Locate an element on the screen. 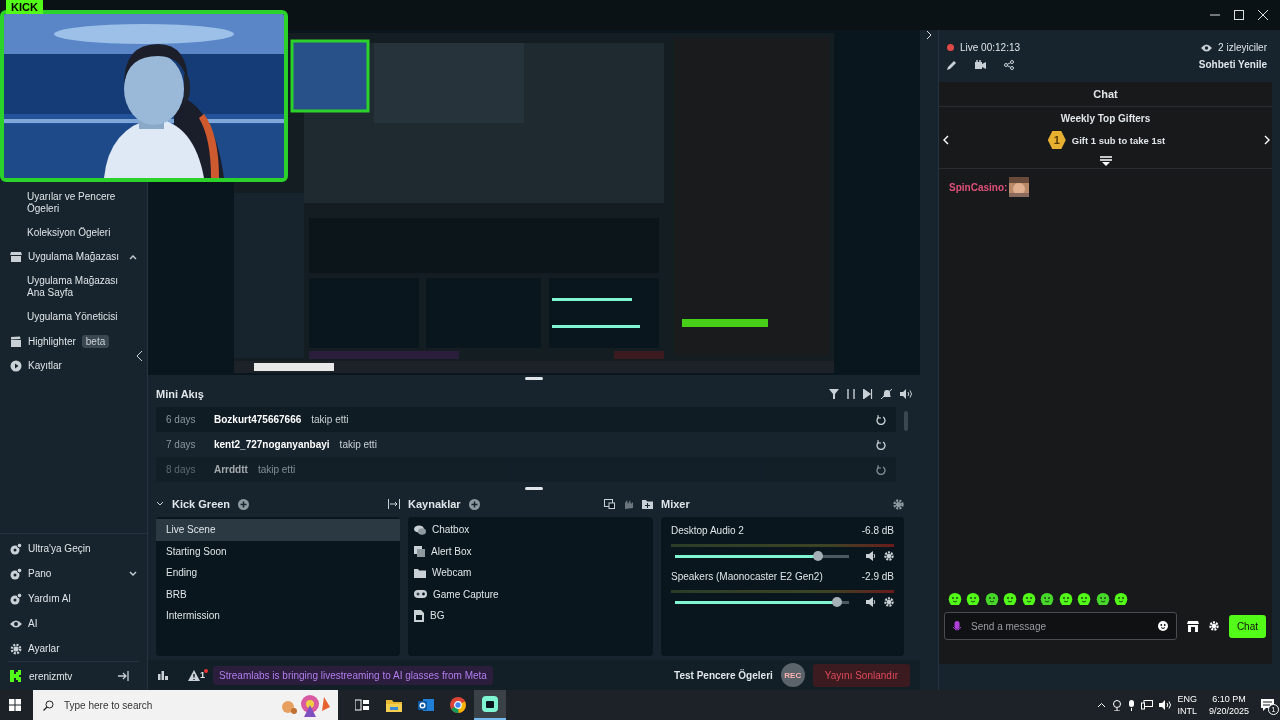  store-icon is located at coordinates (1192, 626).